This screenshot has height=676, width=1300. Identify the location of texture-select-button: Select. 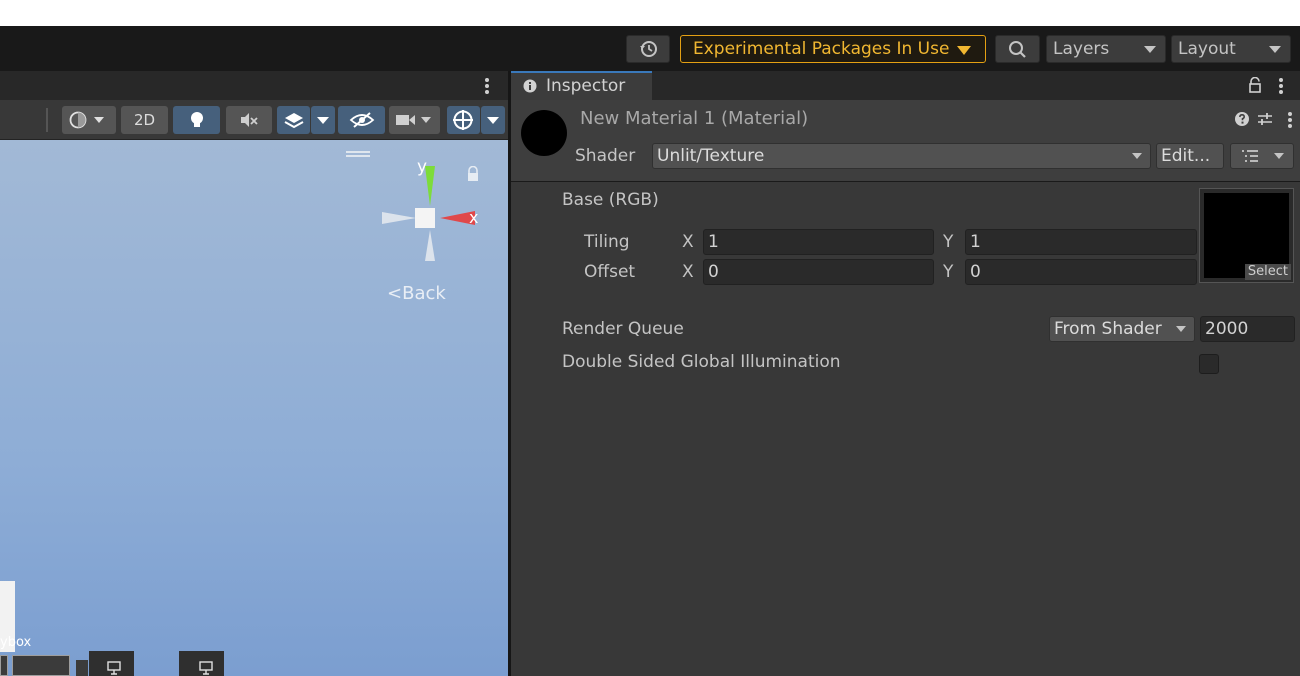
(1267, 272).